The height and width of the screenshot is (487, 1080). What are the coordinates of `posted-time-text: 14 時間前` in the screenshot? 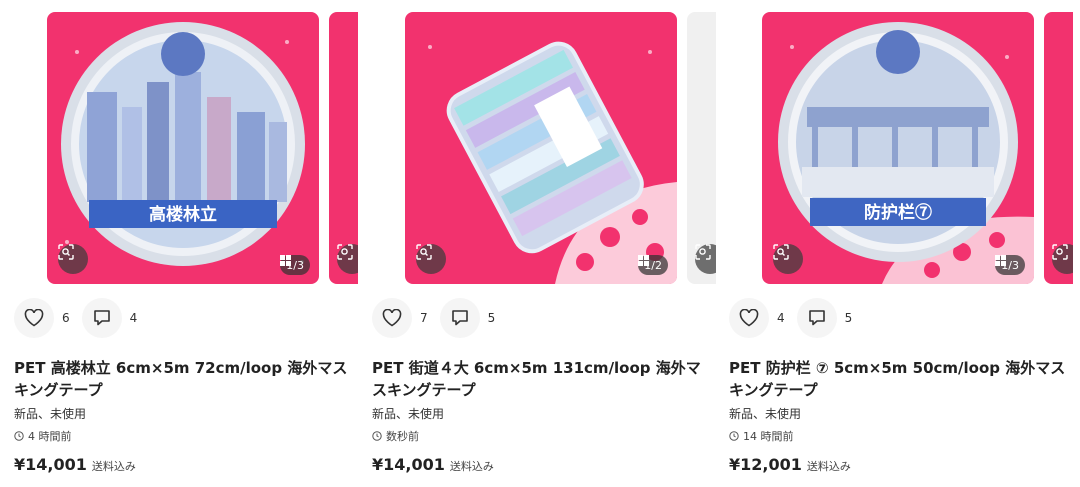 It's located at (768, 436).